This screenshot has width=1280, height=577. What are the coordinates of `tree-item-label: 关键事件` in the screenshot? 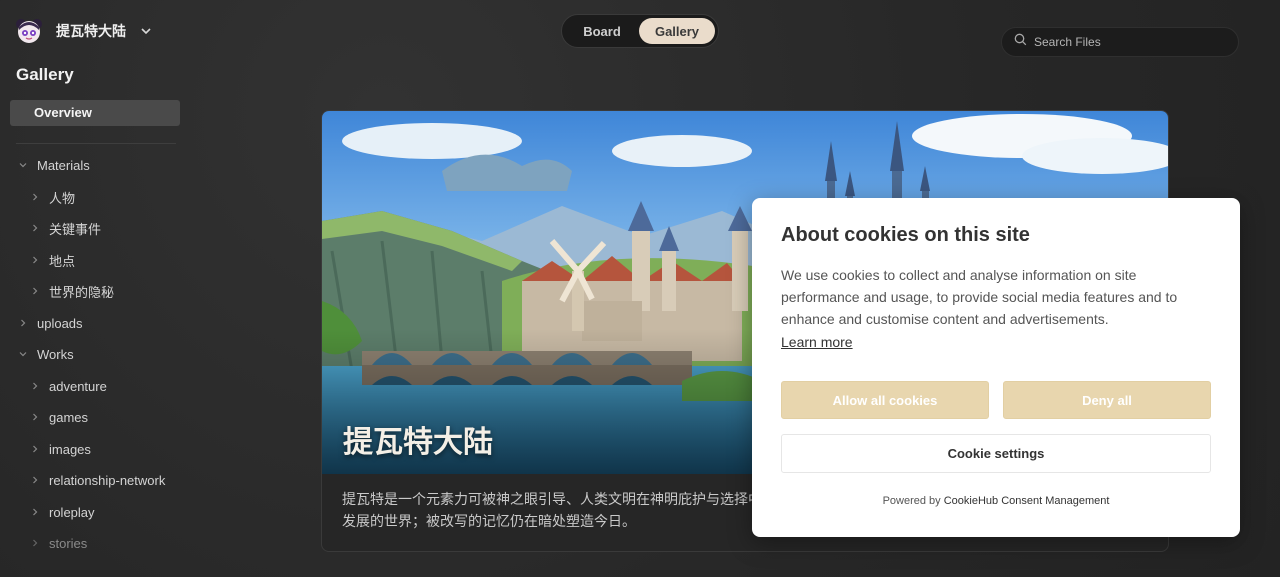 It's located at (75, 229).